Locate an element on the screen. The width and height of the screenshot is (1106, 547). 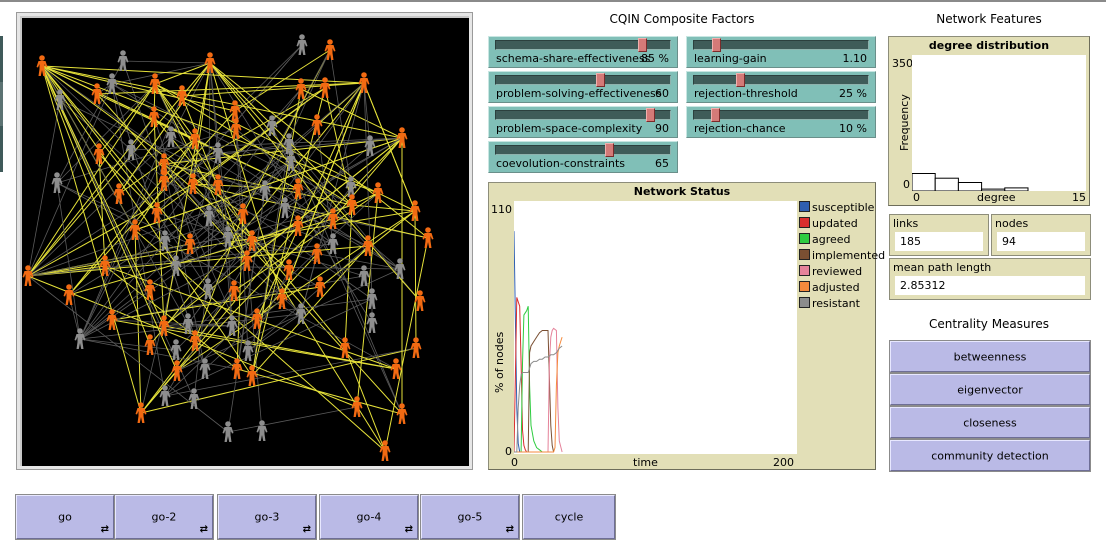
top-divider is located at coordinates (553, 1).